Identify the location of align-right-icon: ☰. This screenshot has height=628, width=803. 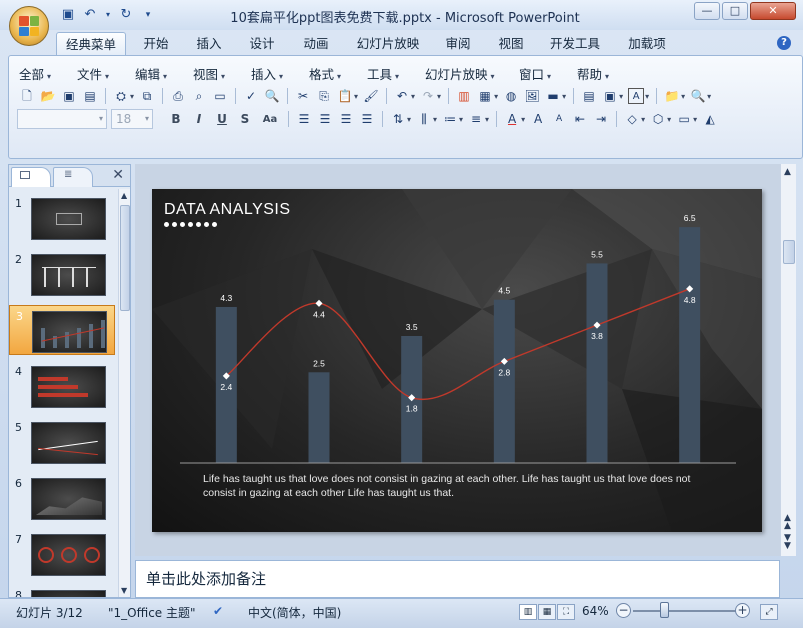
(346, 119).